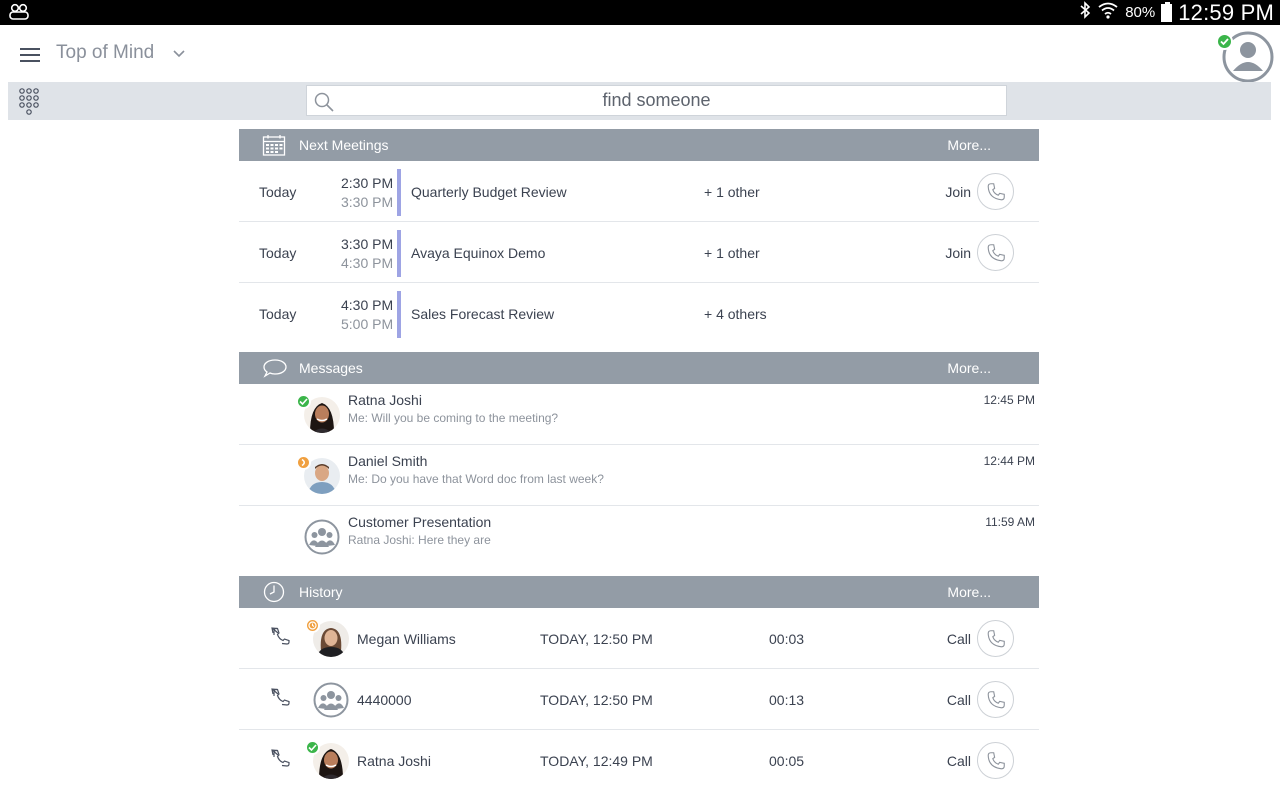 The height and width of the screenshot is (800, 1280). What do you see at coordinates (105, 53) in the screenshot?
I see `page-title: Top of Mind` at bounding box center [105, 53].